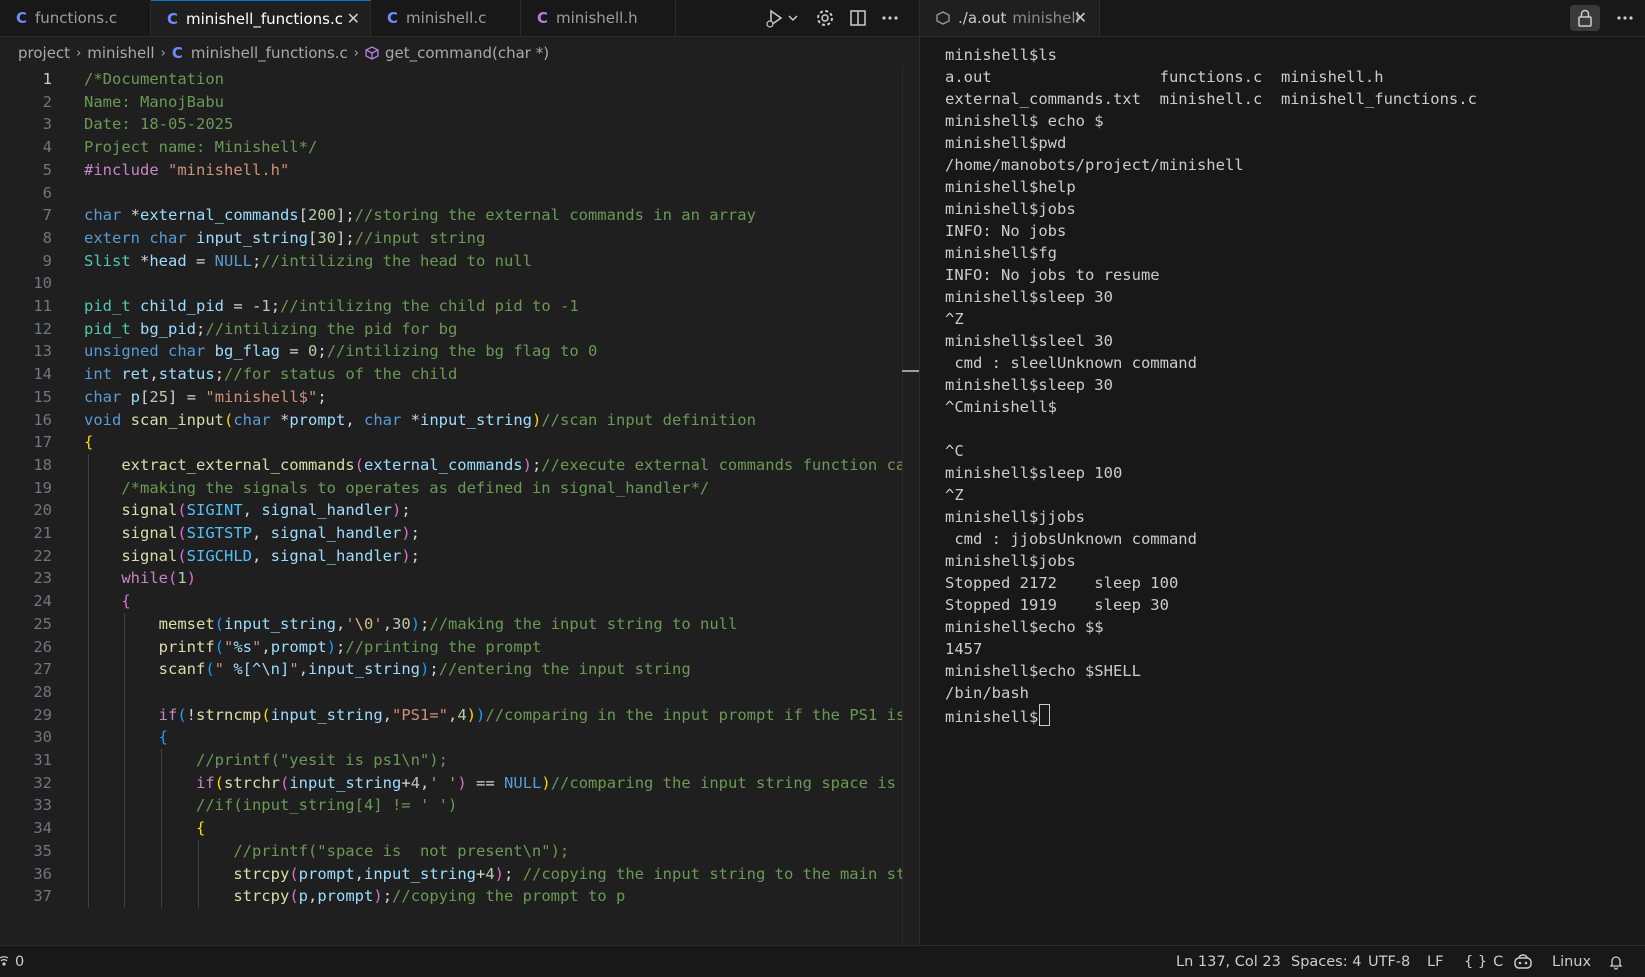 This screenshot has width=1645, height=977. I want to click on code-line: 24 {, so click(451, 601).